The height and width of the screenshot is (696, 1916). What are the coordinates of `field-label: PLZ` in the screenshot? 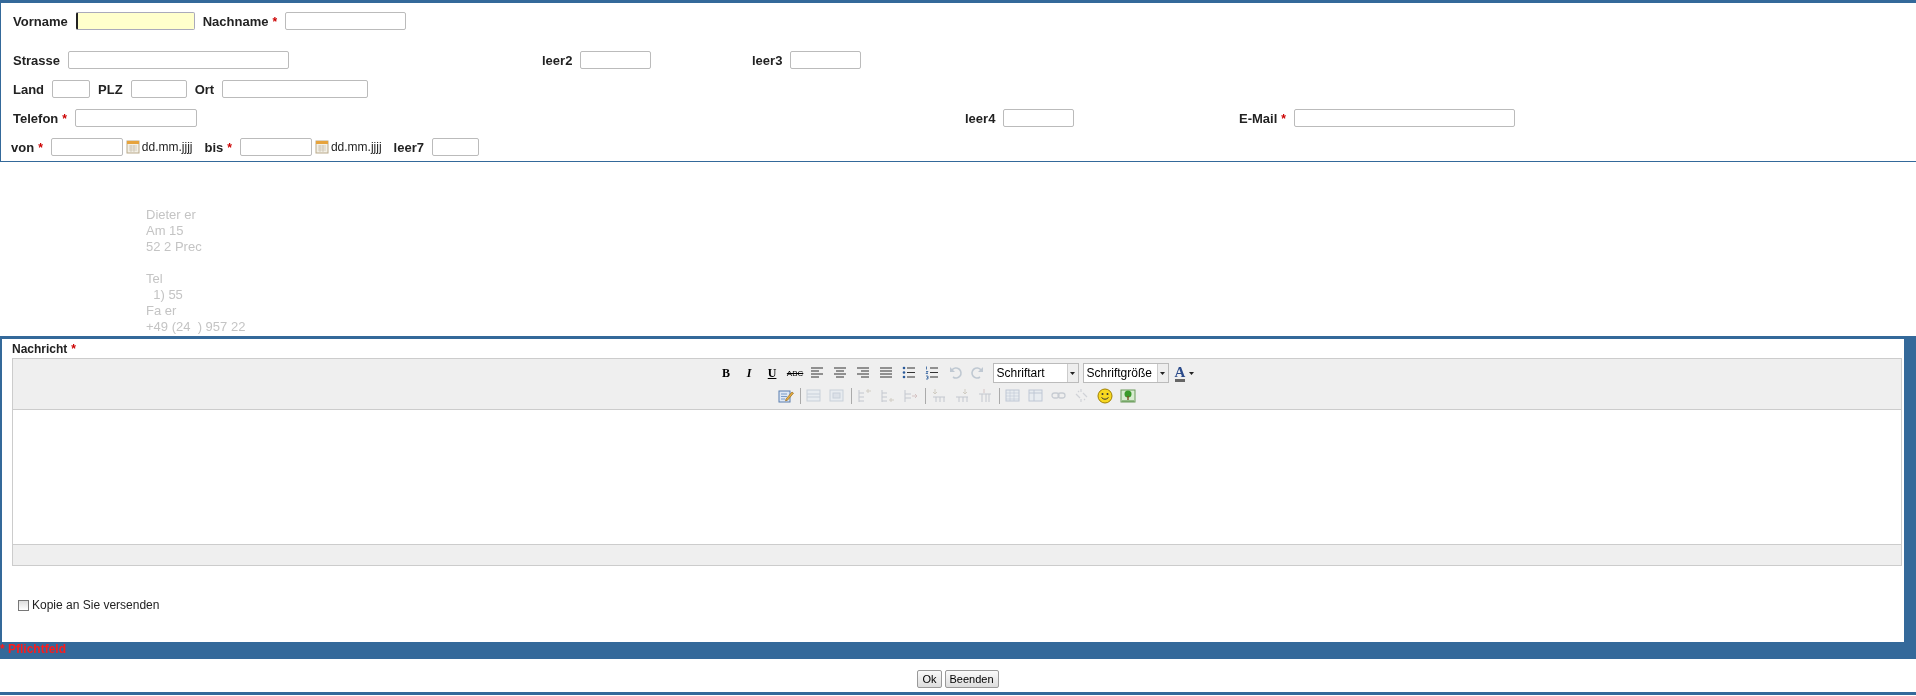 It's located at (110, 89).